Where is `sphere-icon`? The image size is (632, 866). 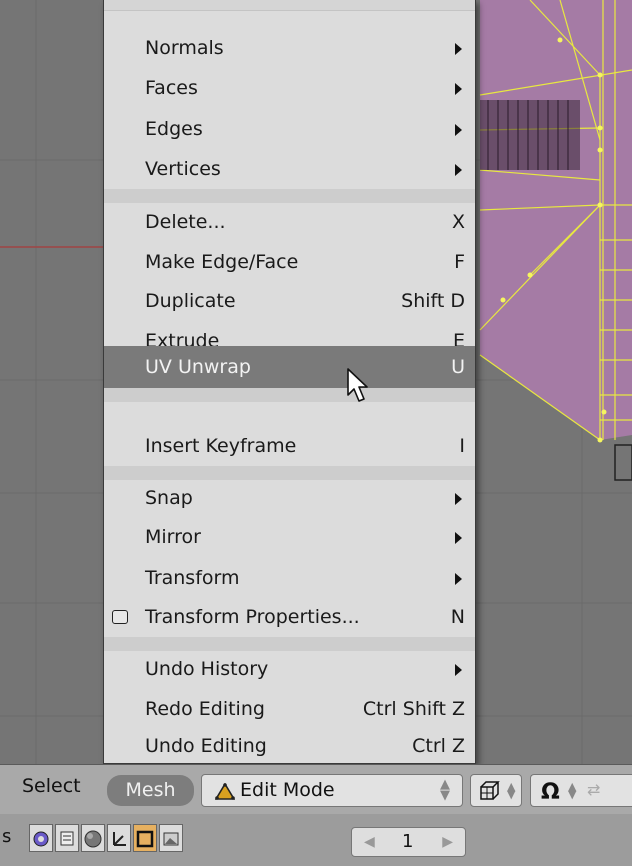
sphere-icon is located at coordinates (93, 839).